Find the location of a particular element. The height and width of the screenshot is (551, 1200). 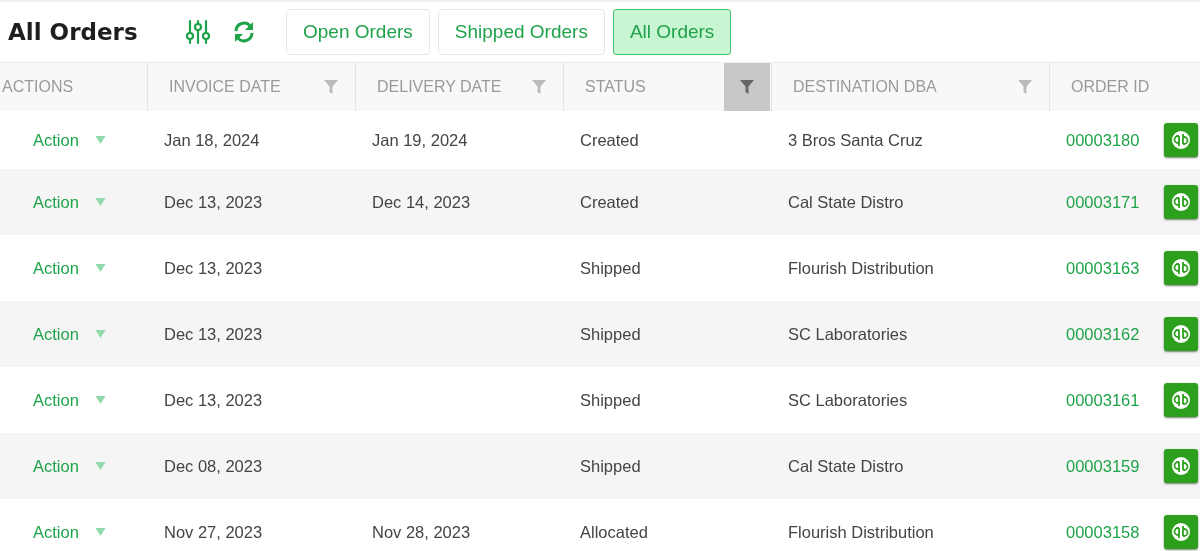

sliders-icon is located at coordinates (198, 32).